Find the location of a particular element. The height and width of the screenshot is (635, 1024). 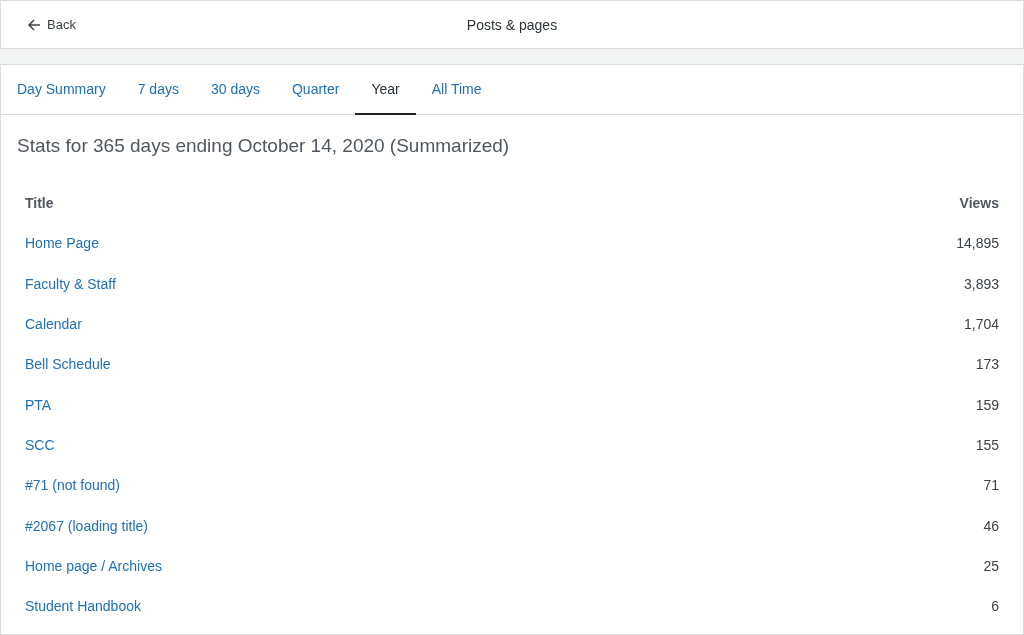

back-button: Back is located at coordinates (51, 24).